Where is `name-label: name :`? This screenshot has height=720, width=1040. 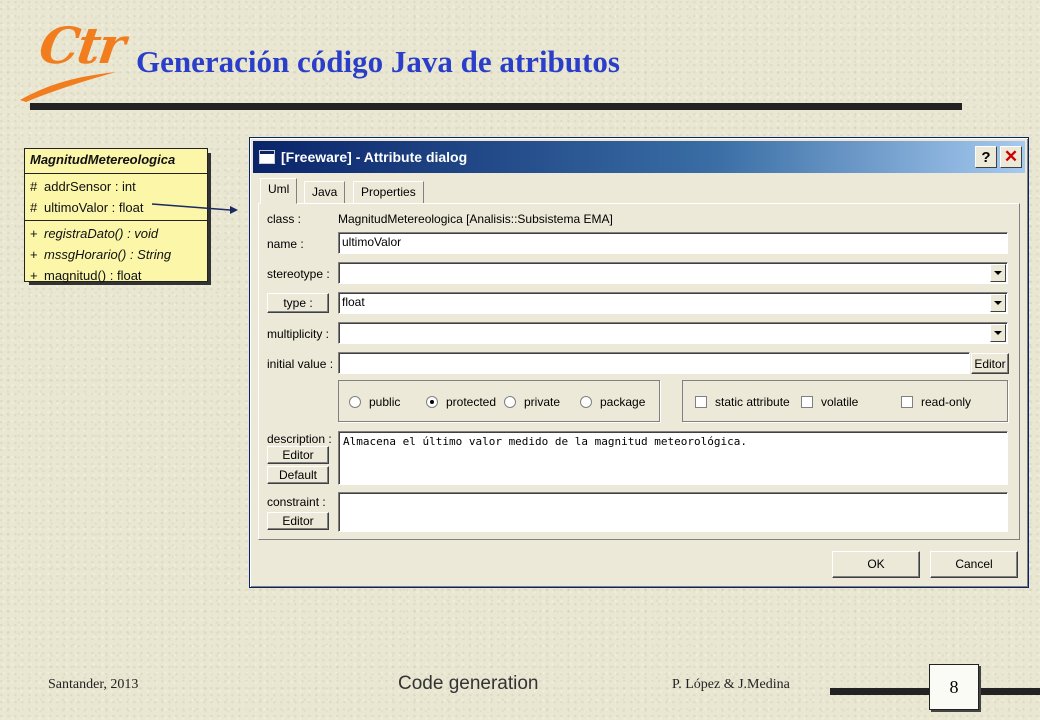
name-label: name : is located at coordinates (285, 244).